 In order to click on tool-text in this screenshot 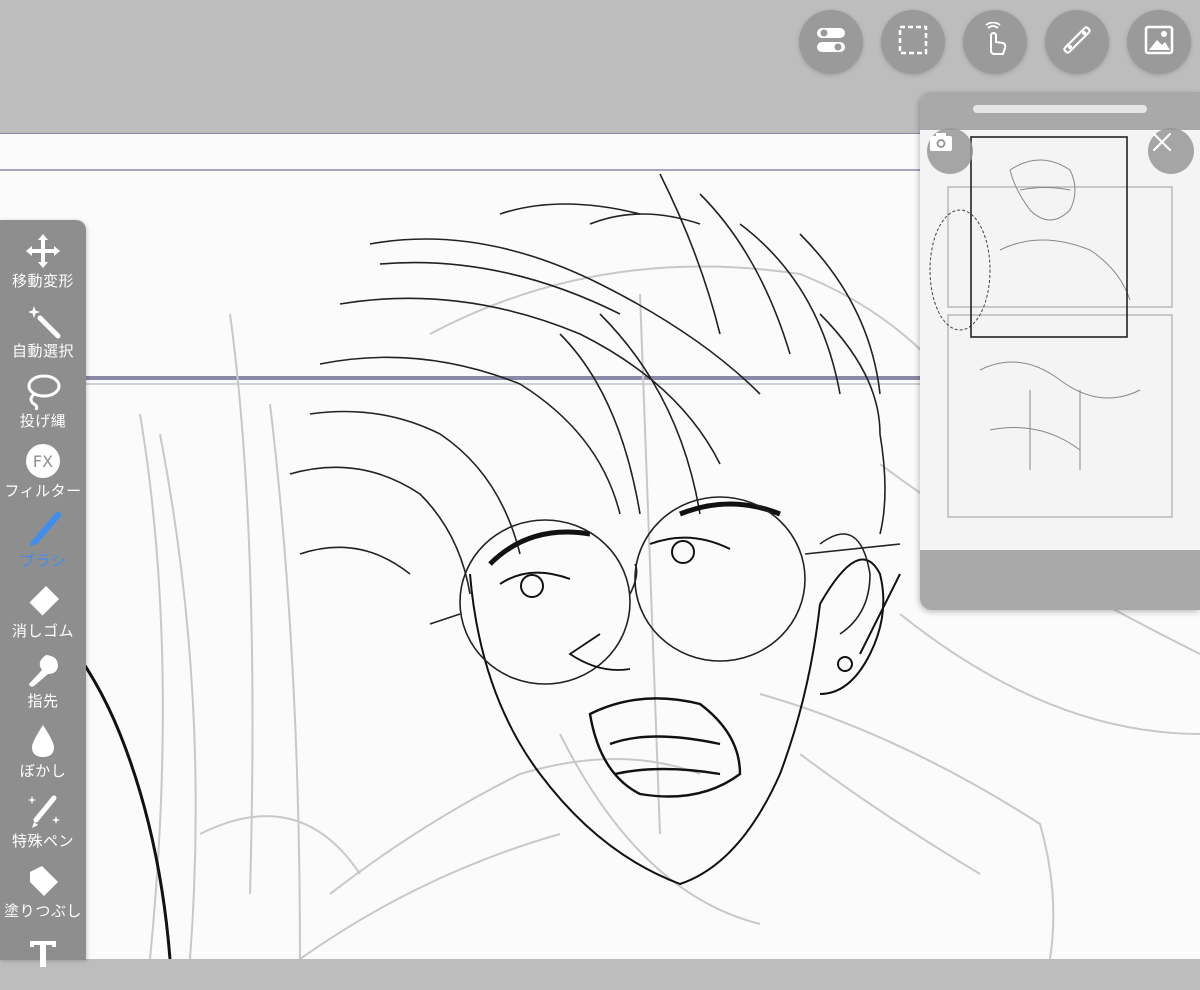, I will do `click(43, 955)`.